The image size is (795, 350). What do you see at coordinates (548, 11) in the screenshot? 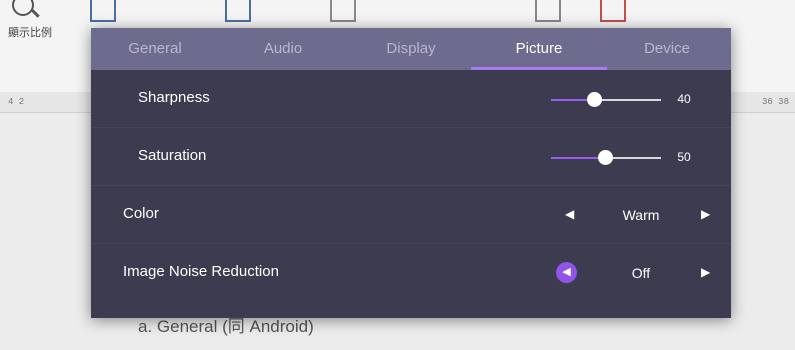
I see `layout-icon` at bounding box center [548, 11].